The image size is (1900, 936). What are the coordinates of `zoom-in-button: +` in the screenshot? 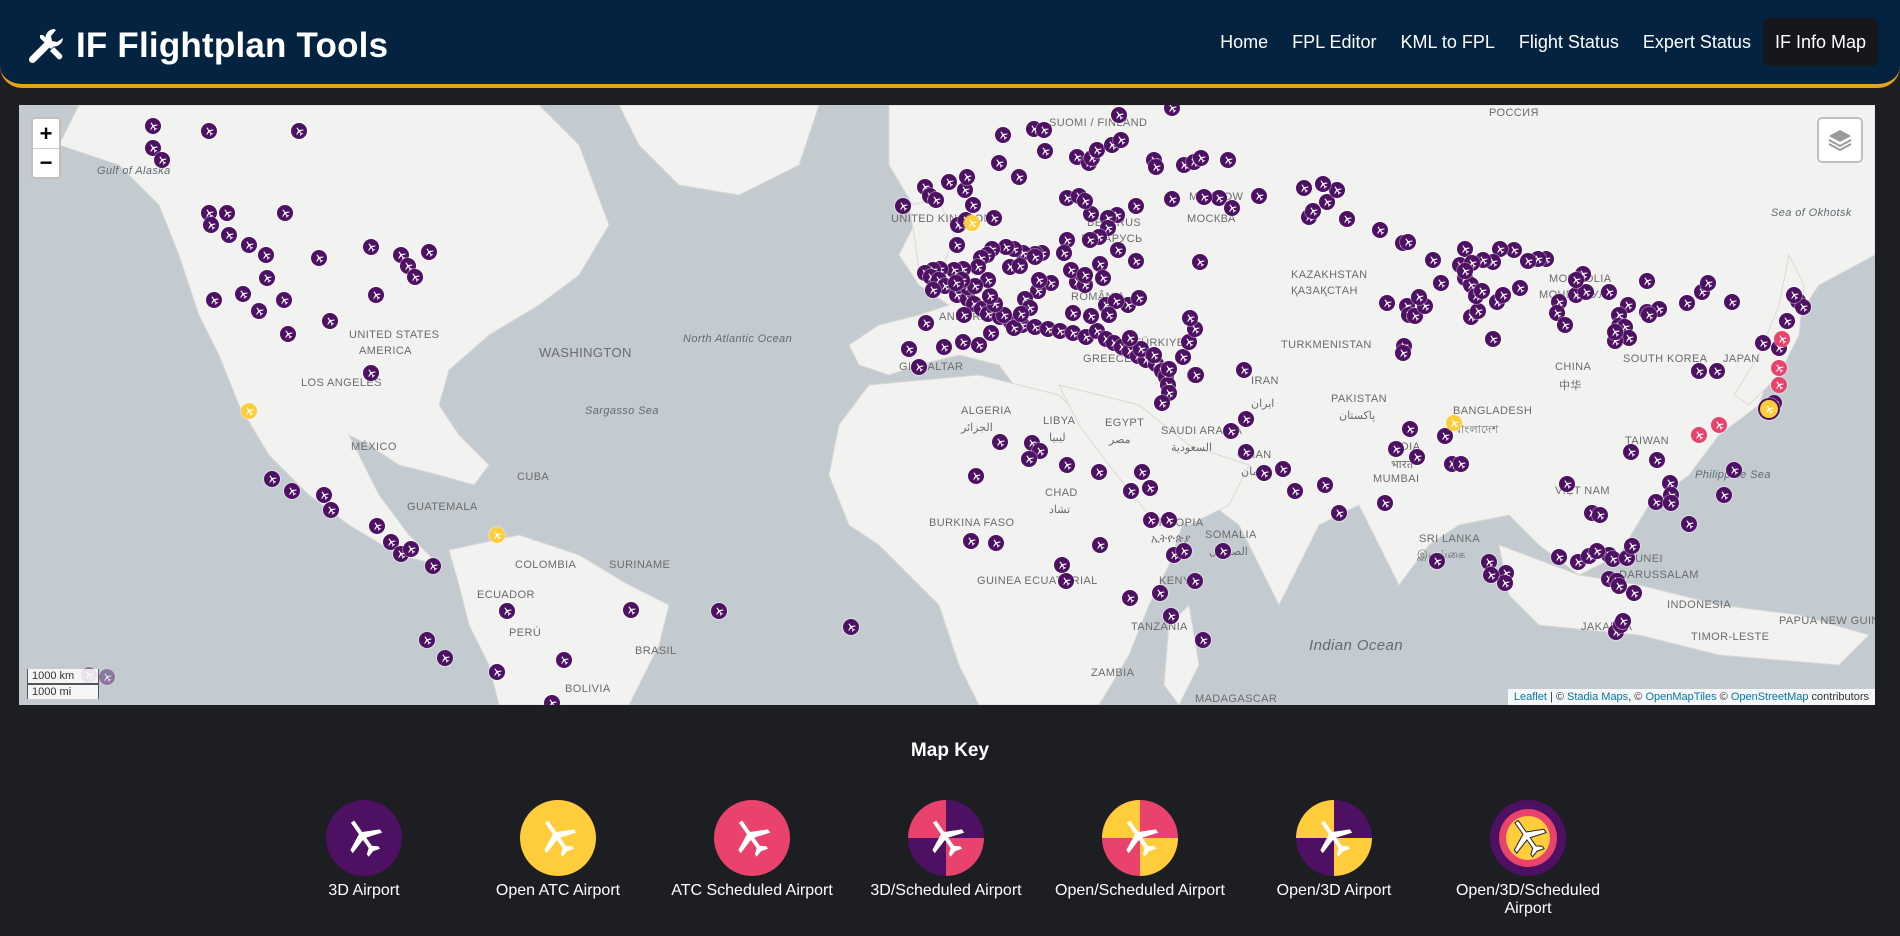 It's located at (46, 133).